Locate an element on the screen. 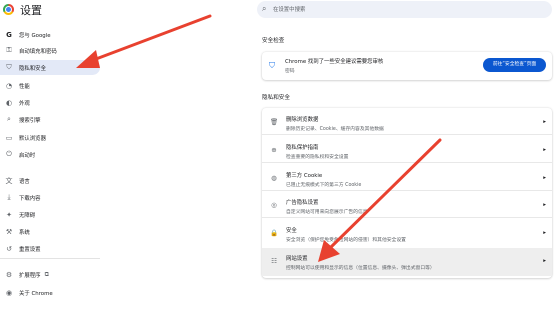  sidebar-item-label: 启动时 is located at coordinates (27, 155).